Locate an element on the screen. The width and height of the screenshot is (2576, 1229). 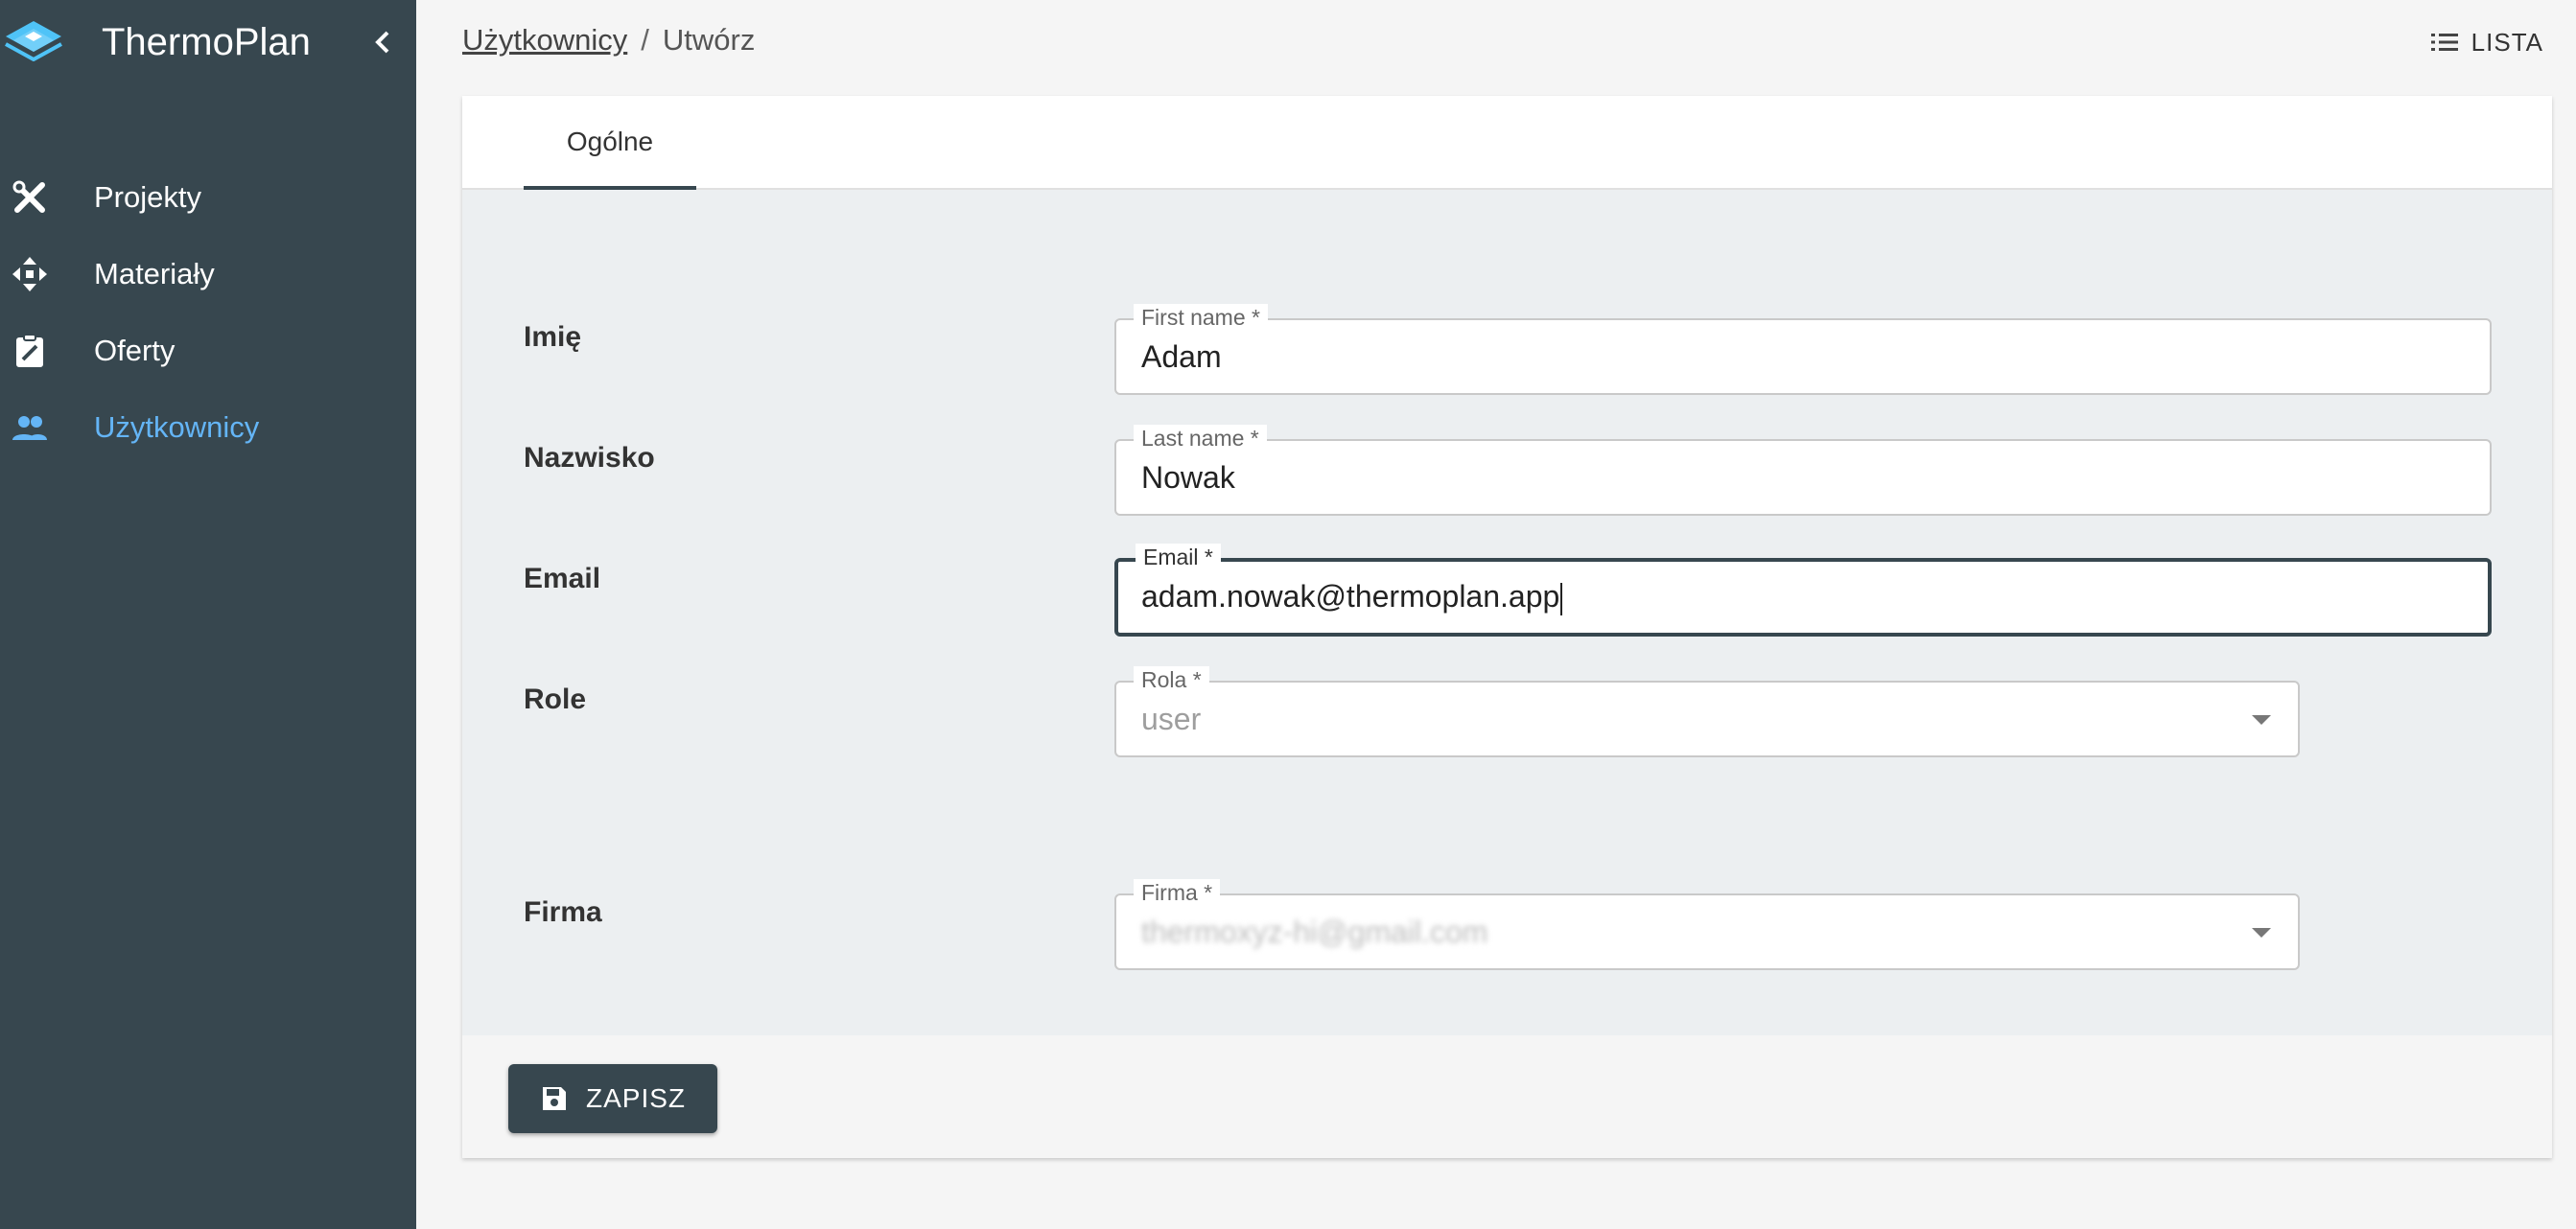
role-legend: Rola * is located at coordinates (1171, 679).